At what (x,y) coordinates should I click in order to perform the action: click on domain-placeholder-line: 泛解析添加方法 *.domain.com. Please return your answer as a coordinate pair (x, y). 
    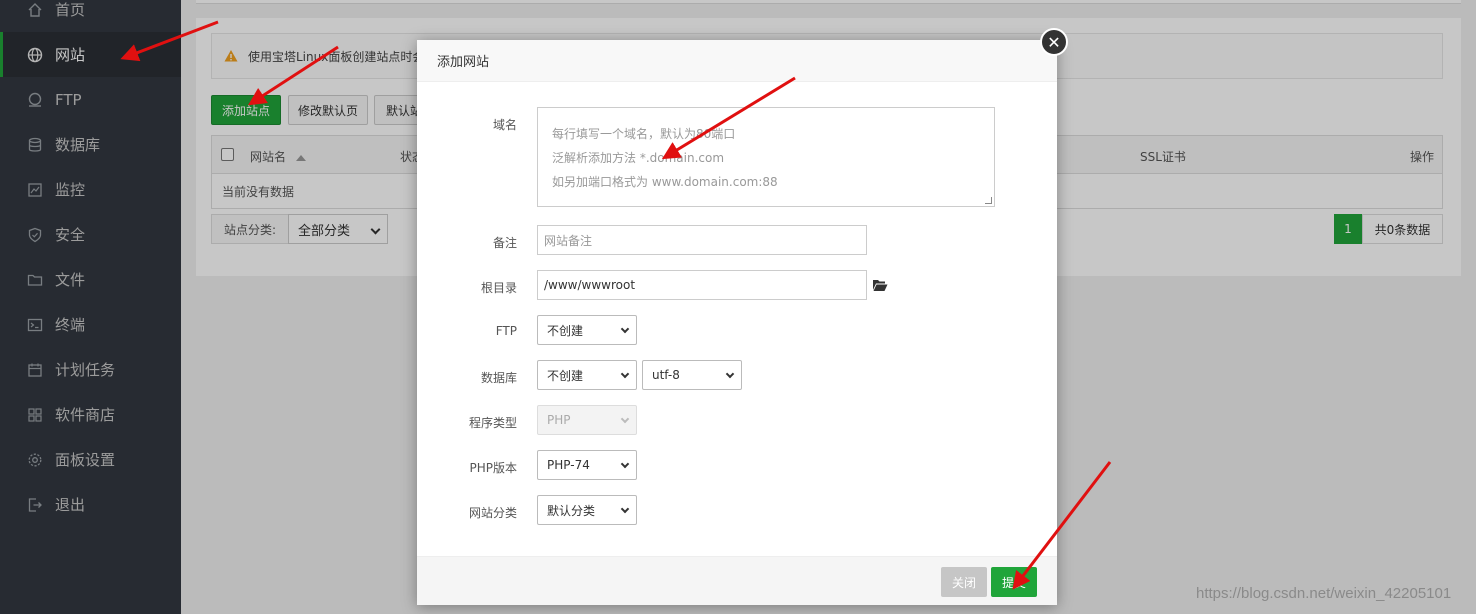
    Looking at the image, I should click on (638, 158).